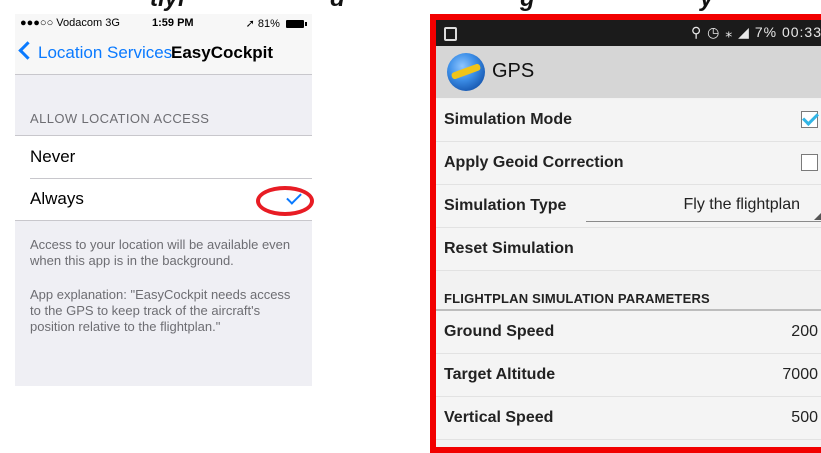 This screenshot has height=453, width=821. Describe the element at coordinates (628, 375) in the screenshot. I see `target-altitude-row: Target Altitude 7000` at that location.